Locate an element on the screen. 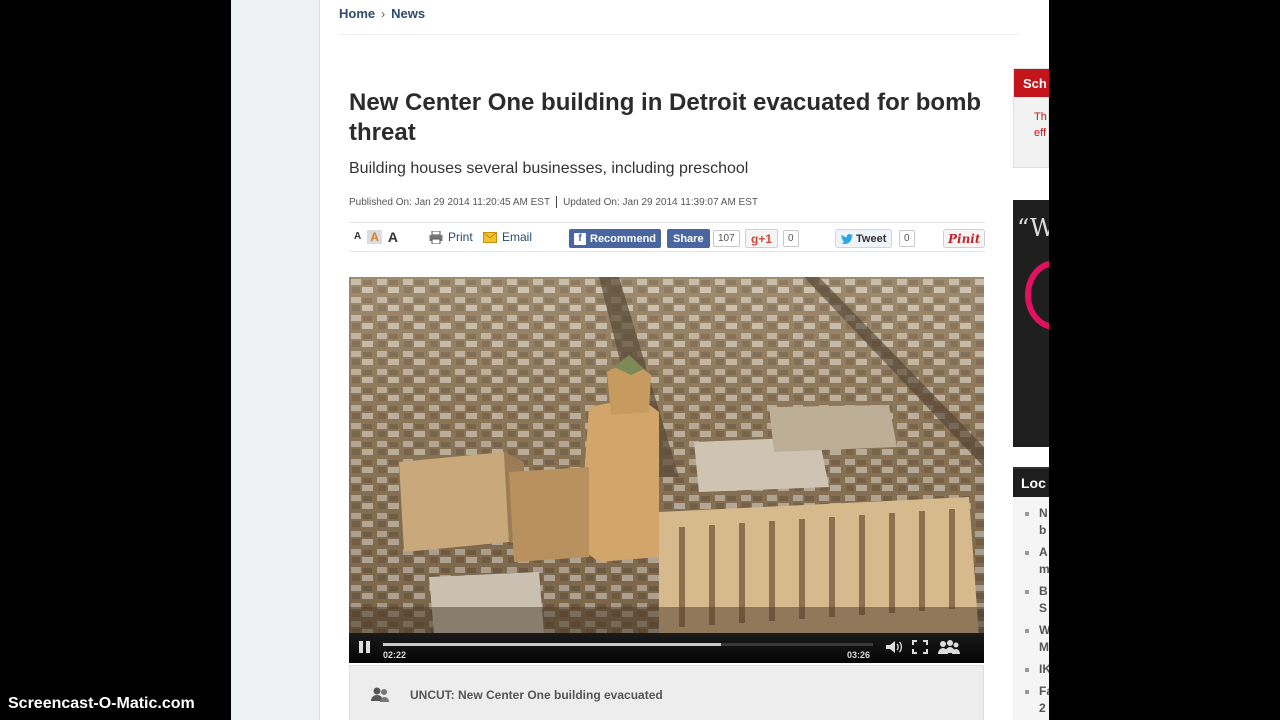  local-widget-title: Loc is located at coordinates (1031, 483).